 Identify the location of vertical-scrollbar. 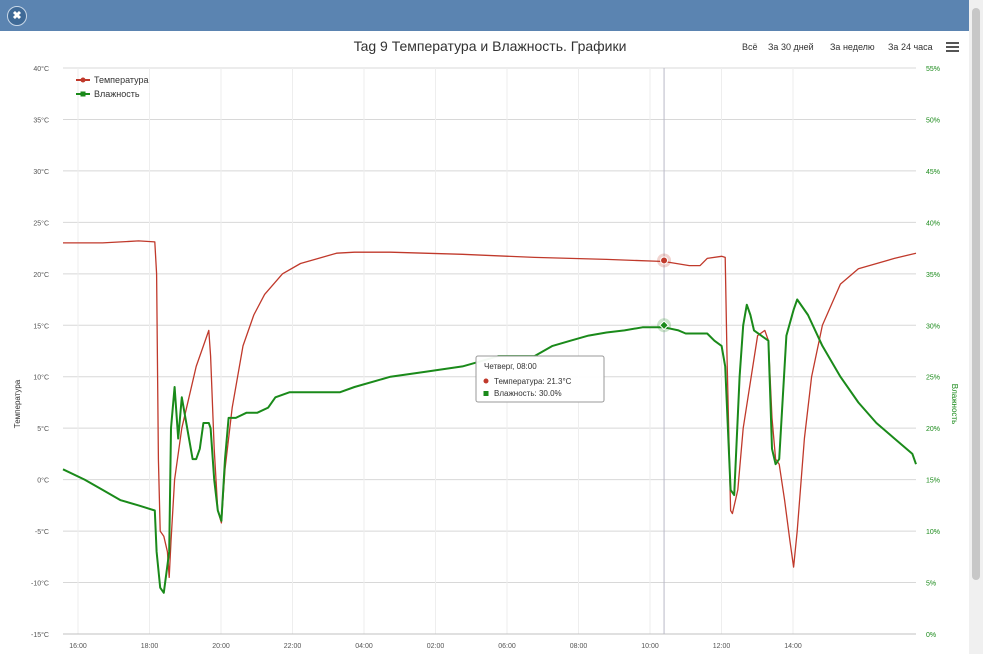
(976, 327).